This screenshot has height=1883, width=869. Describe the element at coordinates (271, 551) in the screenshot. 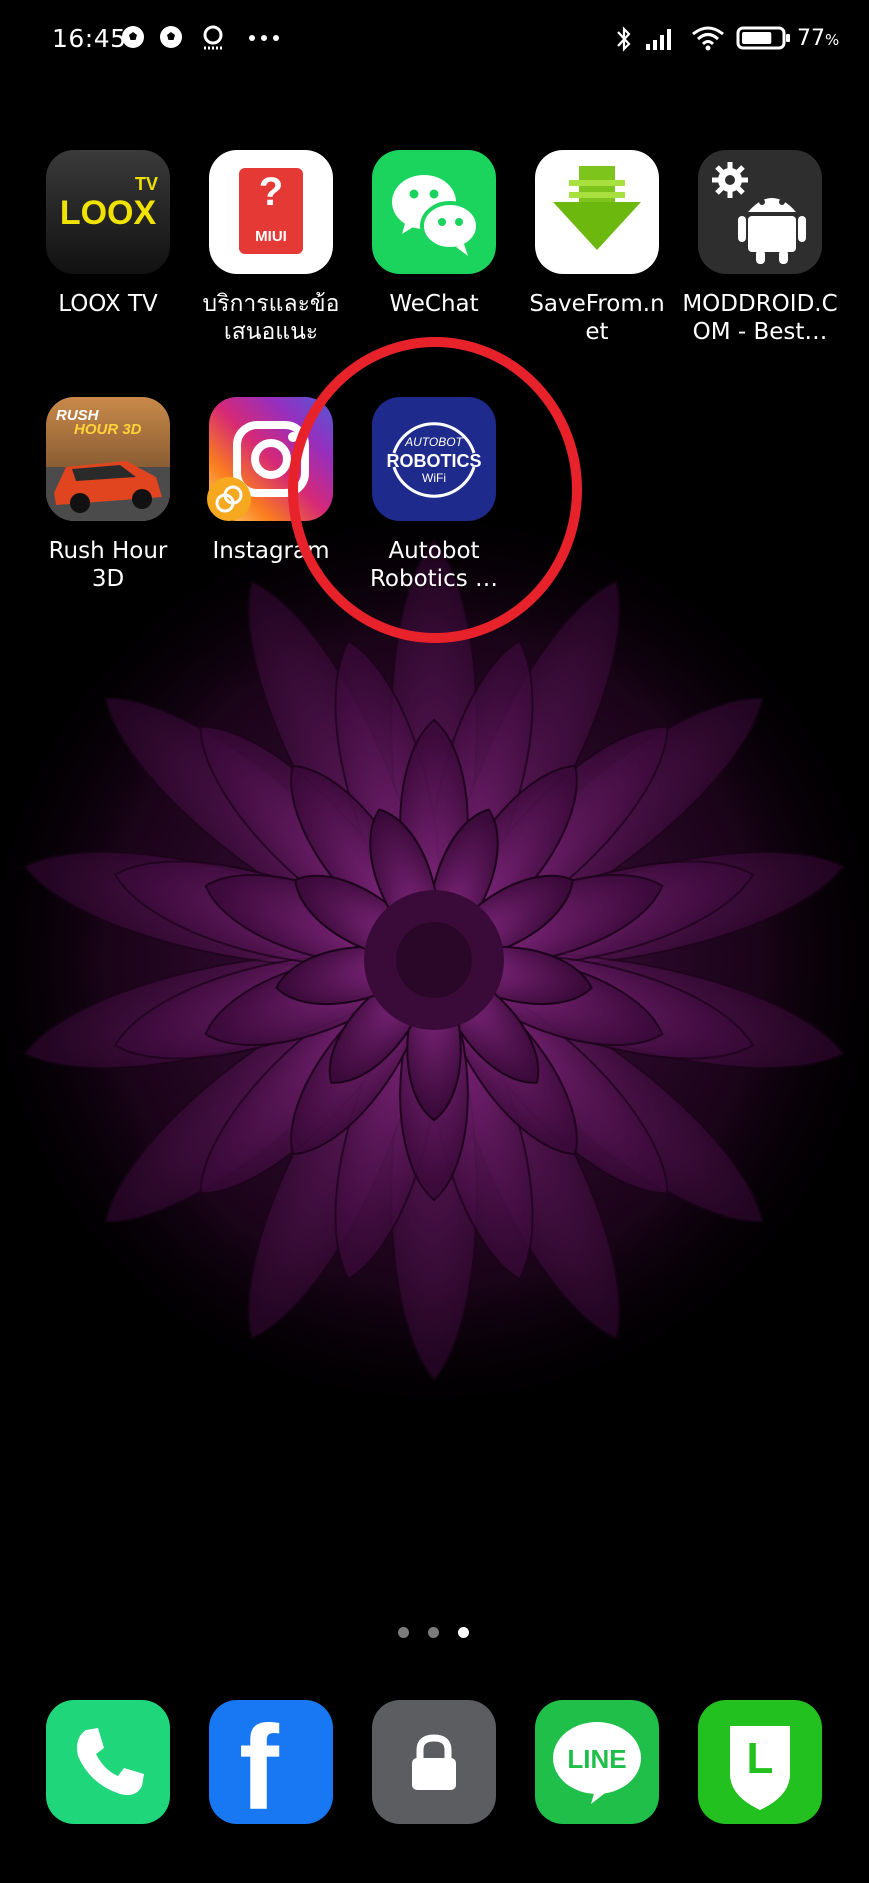

I see `app-label: Instagram` at that location.